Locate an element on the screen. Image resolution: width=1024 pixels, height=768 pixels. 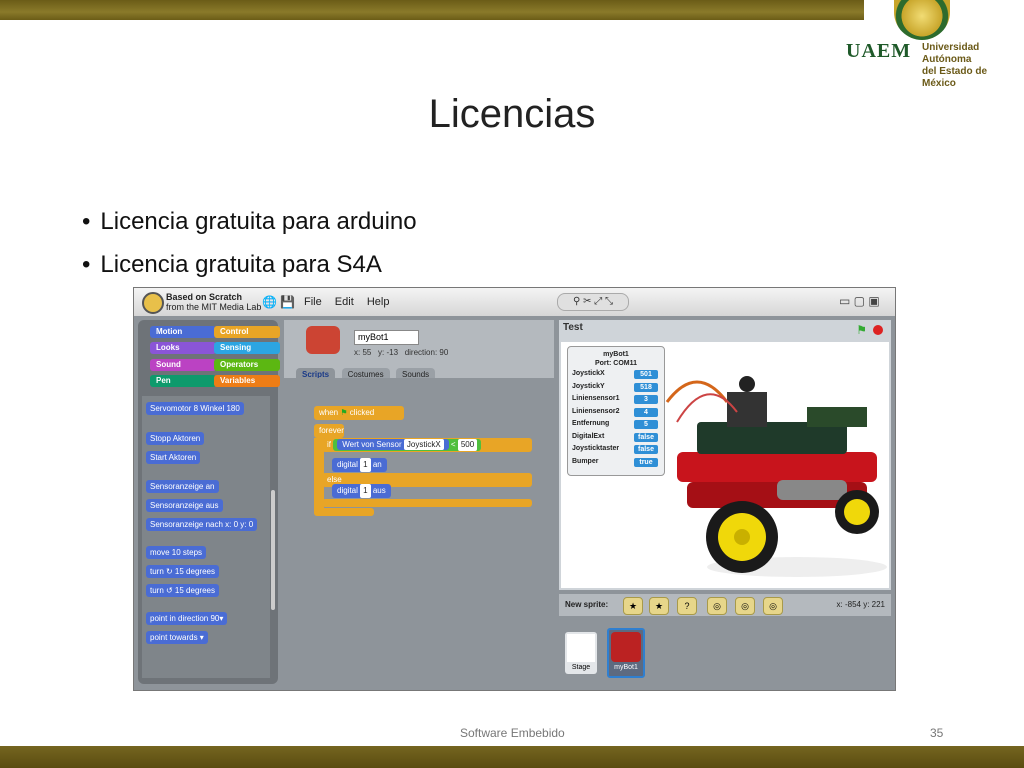
menu-edit: Edit is located at coordinates (344, 302).